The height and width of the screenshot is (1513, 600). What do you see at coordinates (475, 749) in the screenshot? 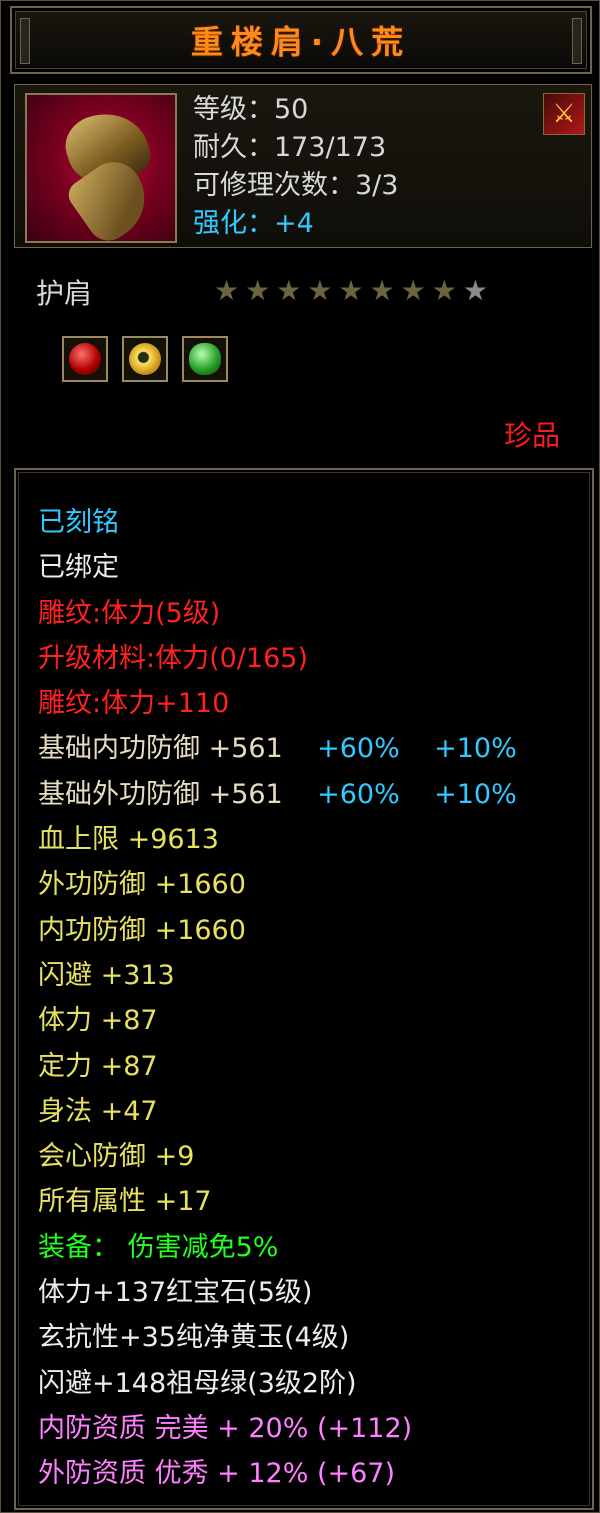
I see `base-inner-defense-pct2: +10%` at bounding box center [475, 749].